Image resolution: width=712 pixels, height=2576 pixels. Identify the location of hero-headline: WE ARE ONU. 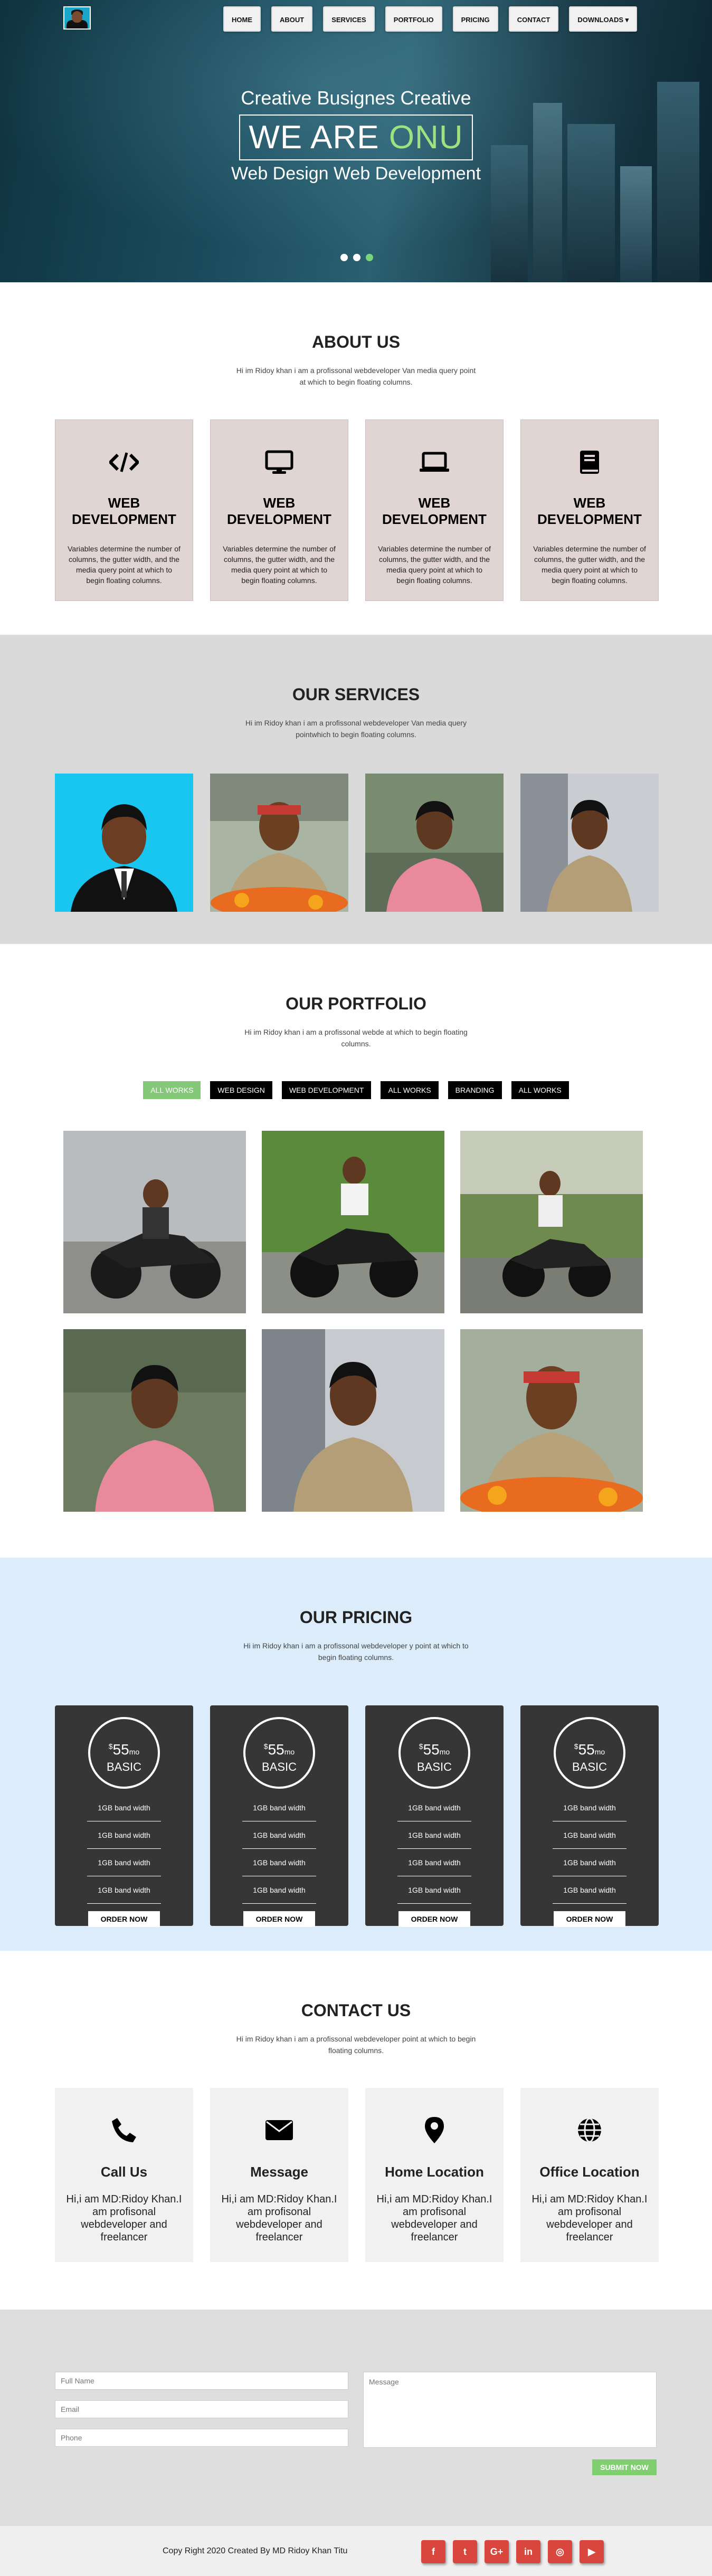
(356, 137).